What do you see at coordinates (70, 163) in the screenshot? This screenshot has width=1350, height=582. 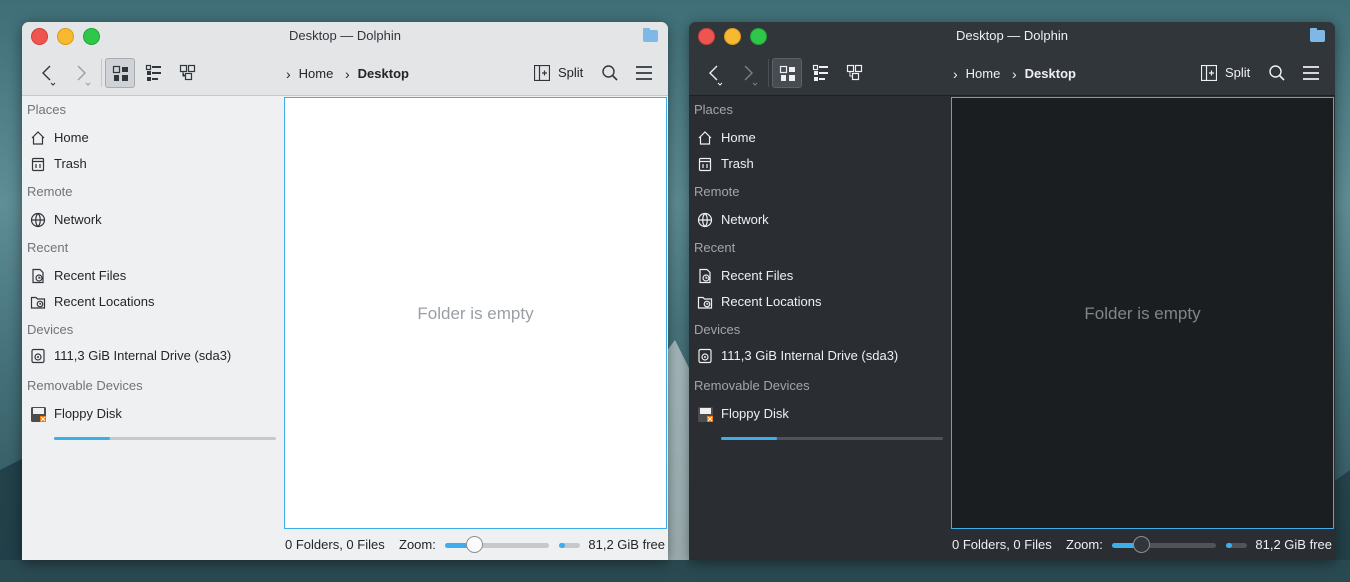 I see `sidebar-item-label: Trash` at bounding box center [70, 163].